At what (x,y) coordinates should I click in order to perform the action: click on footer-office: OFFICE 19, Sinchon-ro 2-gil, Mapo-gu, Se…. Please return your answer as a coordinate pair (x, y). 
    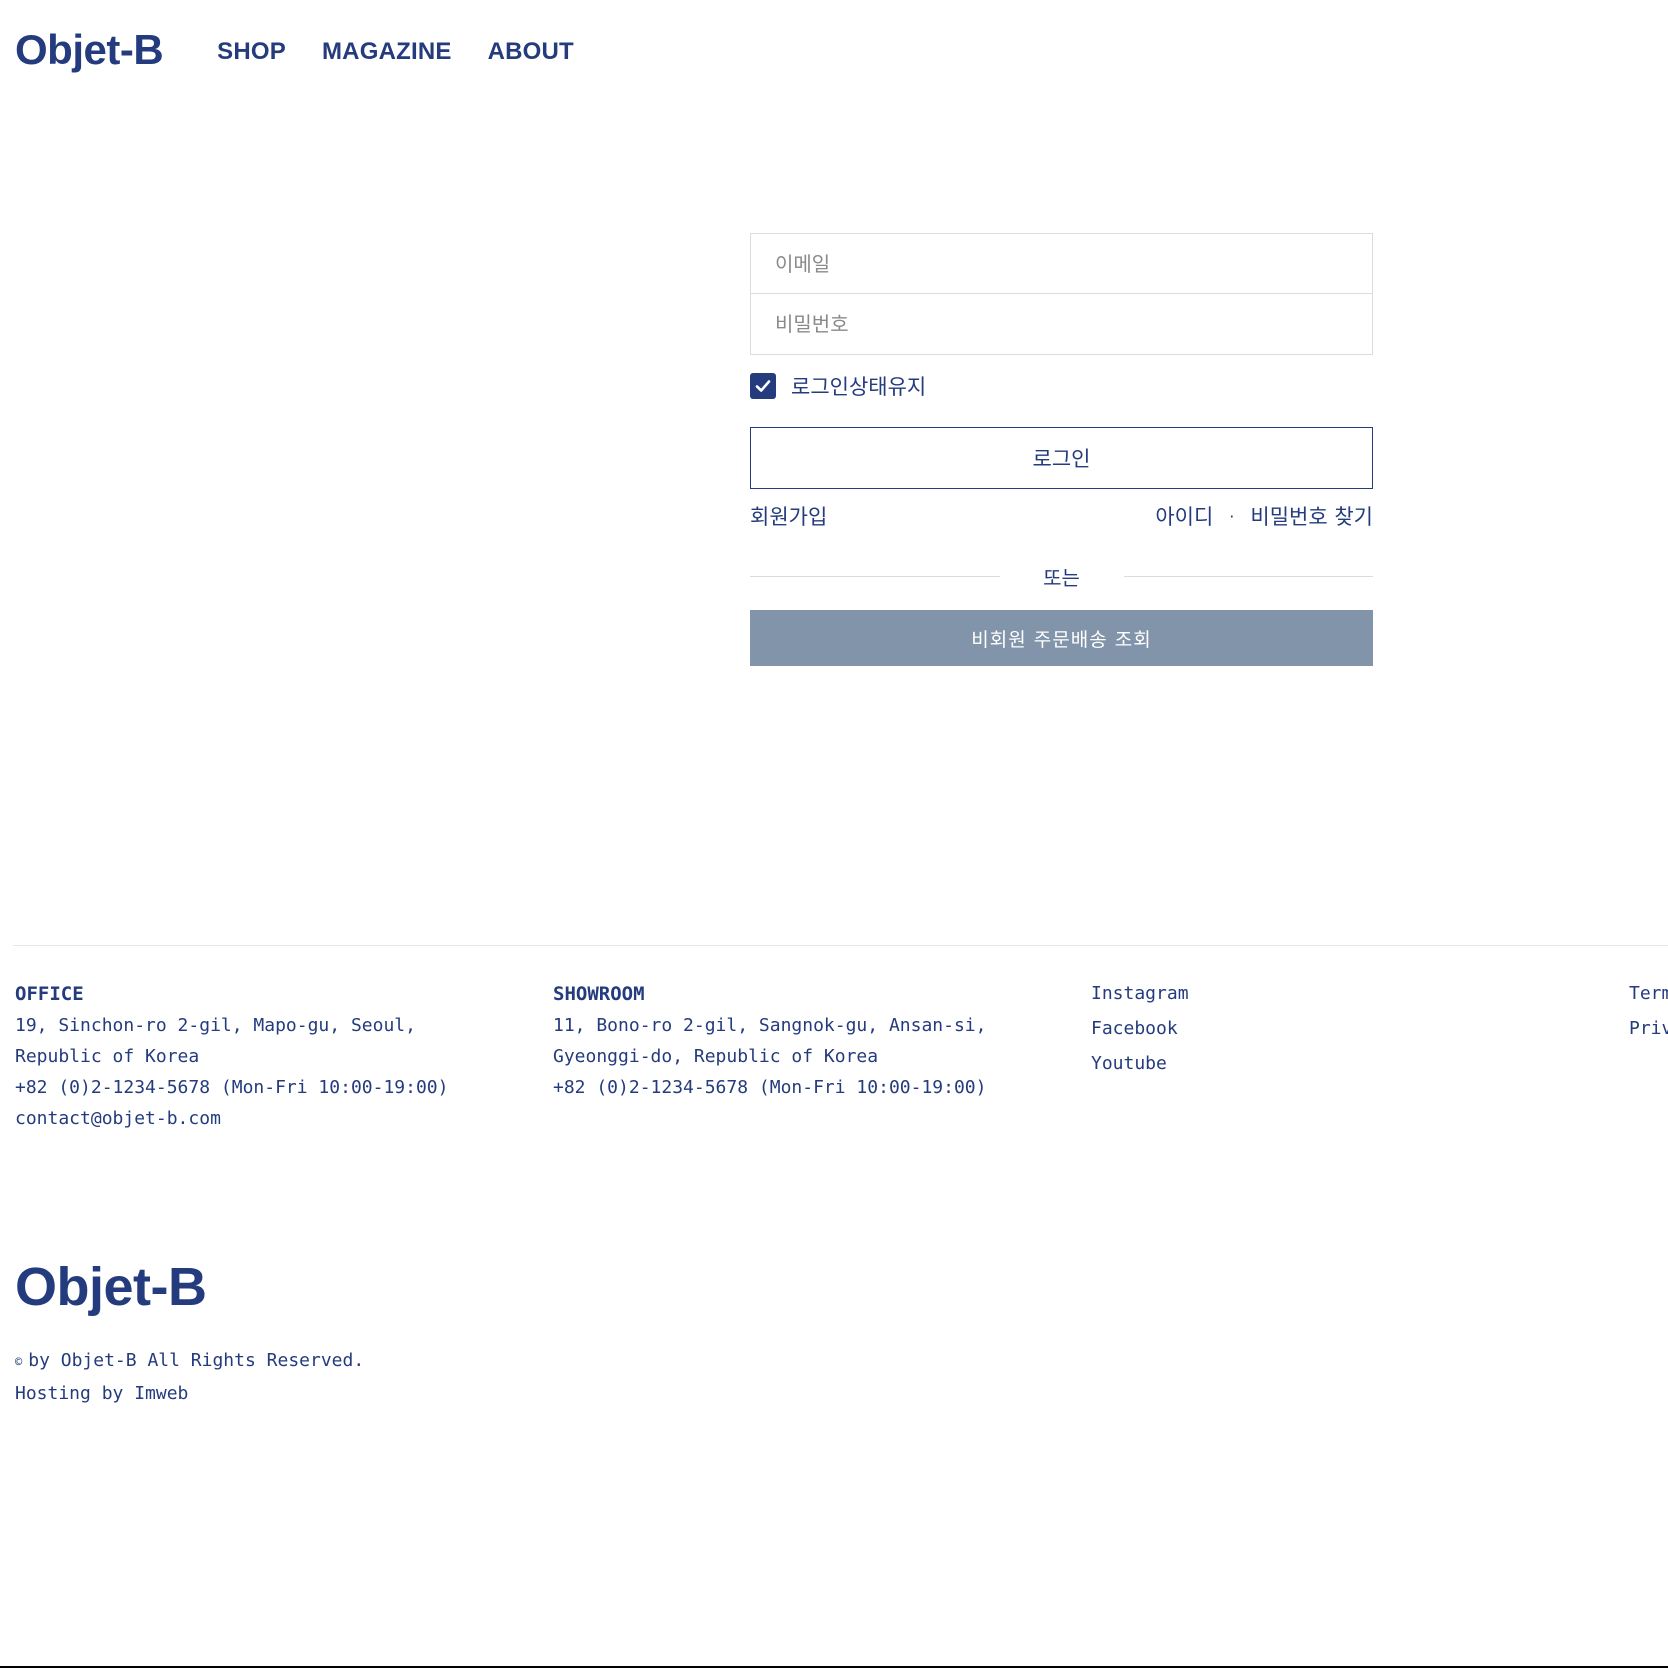
    Looking at the image, I should click on (231, 1056).